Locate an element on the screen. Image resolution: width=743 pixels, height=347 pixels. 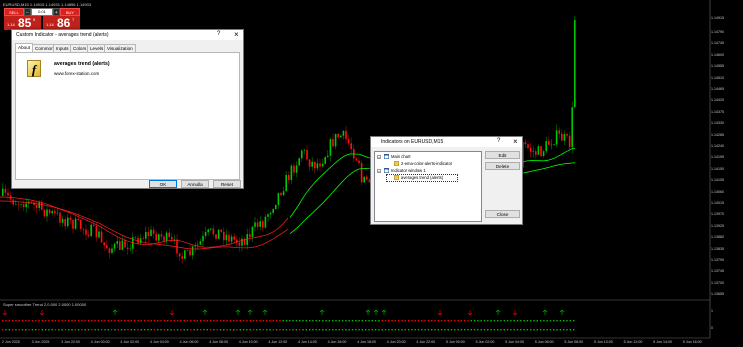
ask-quote: 1.14 86 7 is located at coordinates (61, 23).